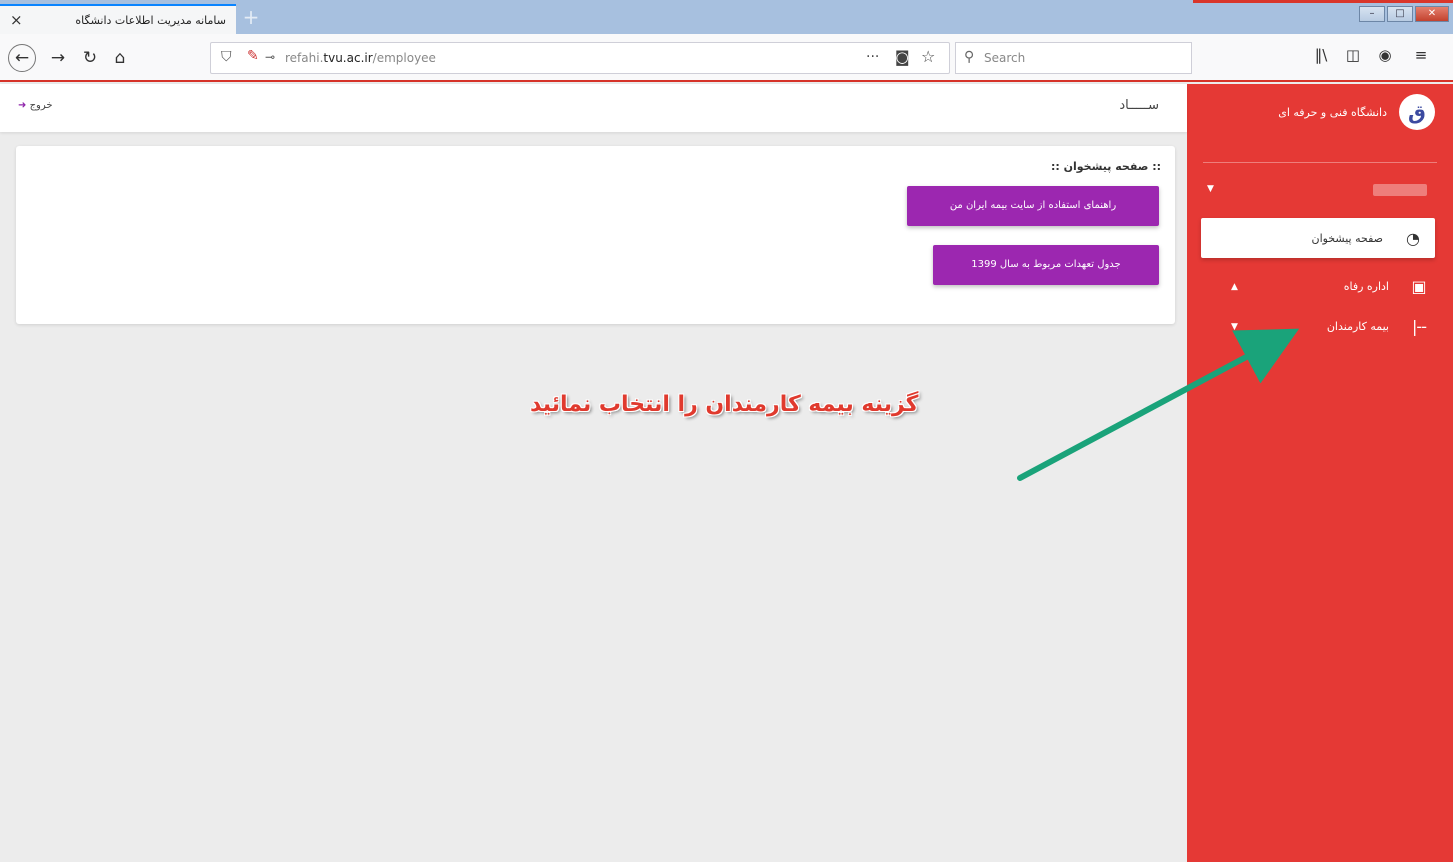 This screenshot has height=862, width=1453. Describe the element at coordinates (724, 404) in the screenshot. I see `annotation-text: گزینه بیمه کارمندان را انتخاب نمائید` at that location.